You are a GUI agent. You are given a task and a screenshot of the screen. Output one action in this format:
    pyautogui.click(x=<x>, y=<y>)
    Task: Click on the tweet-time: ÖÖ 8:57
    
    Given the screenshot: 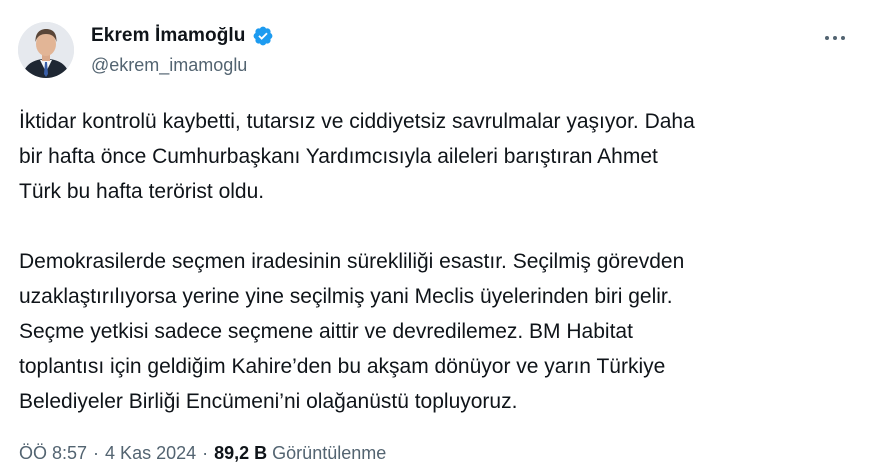 What is the action you would take?
    pyautogui.click(x=53, y=453)
    